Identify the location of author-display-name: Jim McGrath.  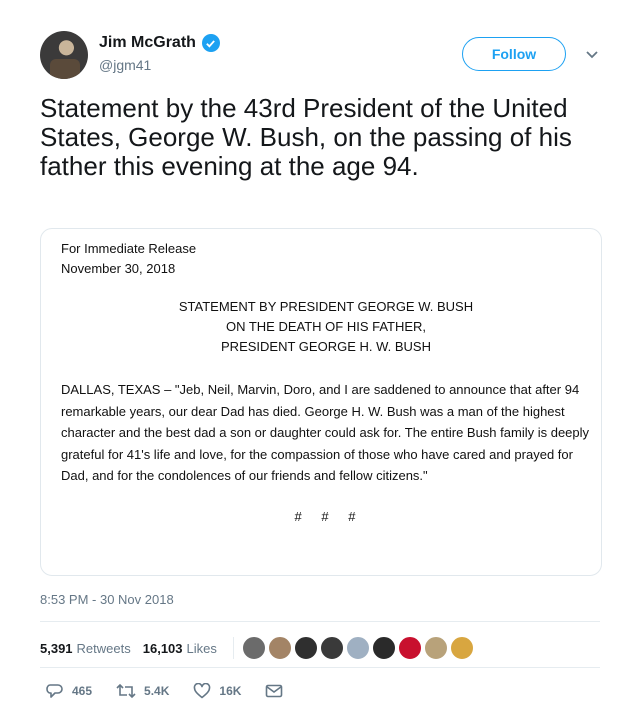
(147, 43).